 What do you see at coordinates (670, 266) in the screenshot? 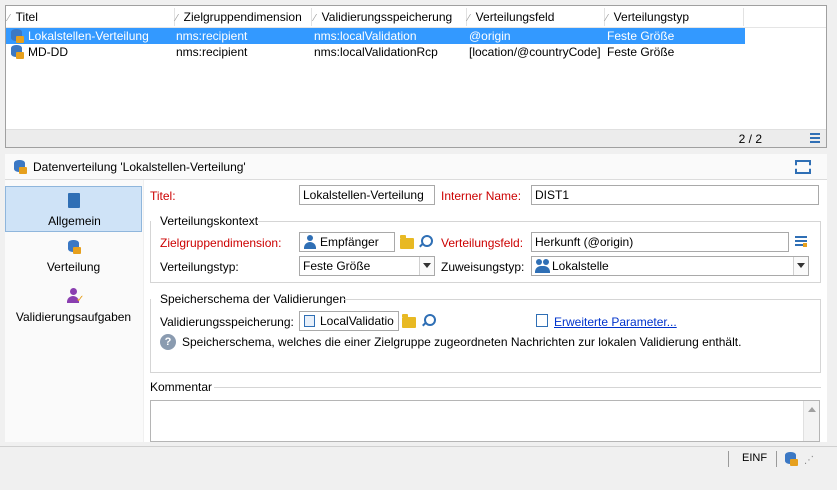
I see `zuweisungstyp-select: Lokalstelle` at bounding box center [670, 266].